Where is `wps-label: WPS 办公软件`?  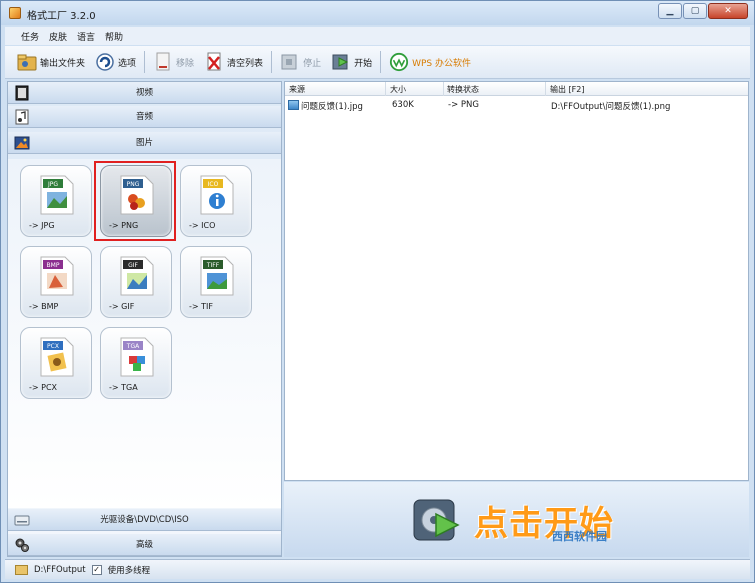
wps-label: WPS 办公软件 is located at coordinates (441, 63).